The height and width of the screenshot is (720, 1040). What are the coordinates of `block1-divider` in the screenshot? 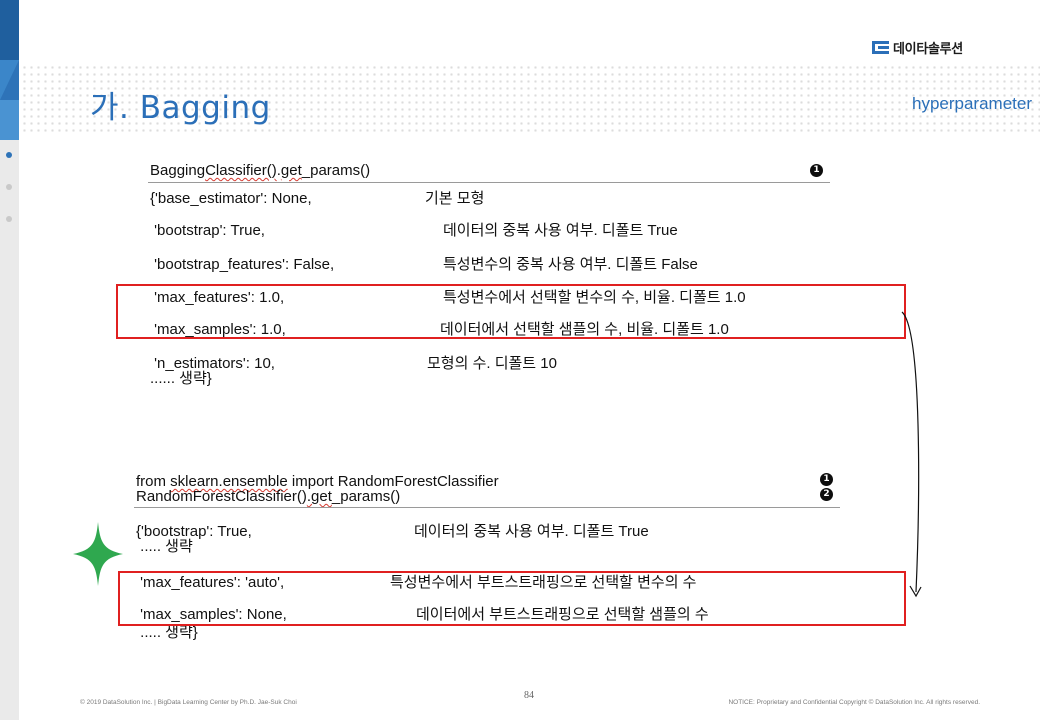 It's located at (489, 182).